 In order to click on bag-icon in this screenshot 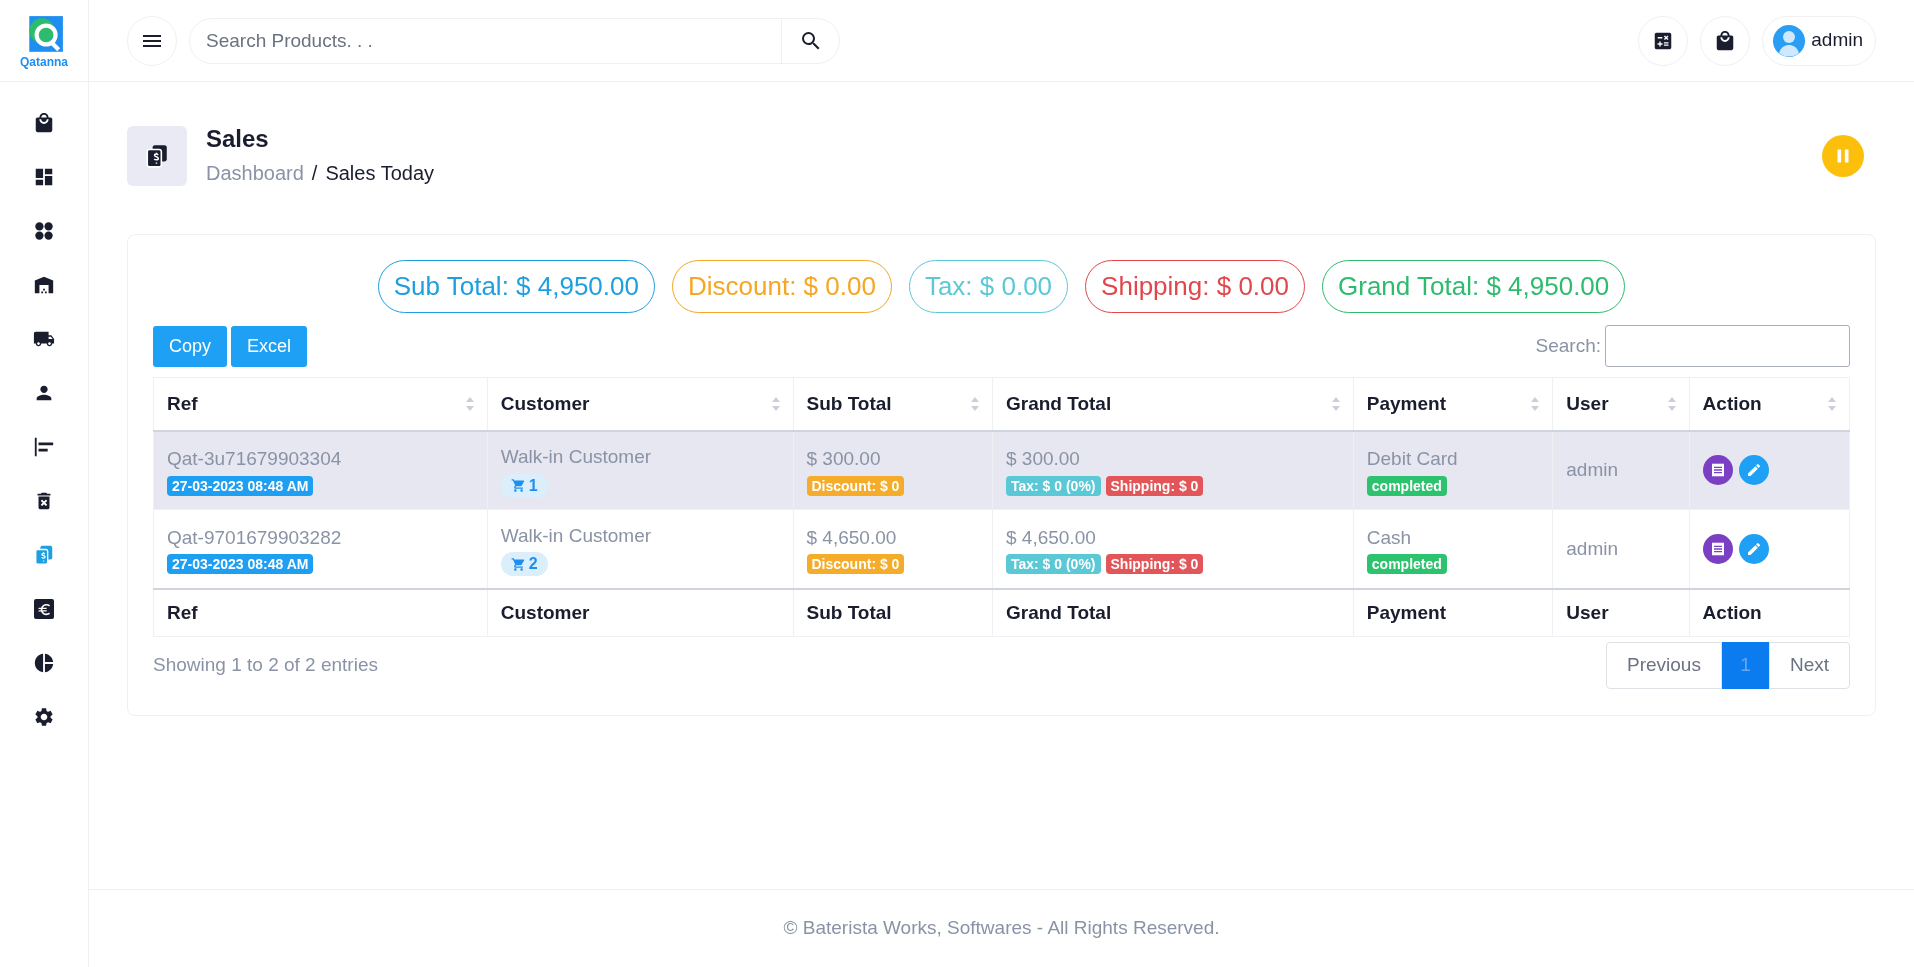, I will do `click(44, 123)`.